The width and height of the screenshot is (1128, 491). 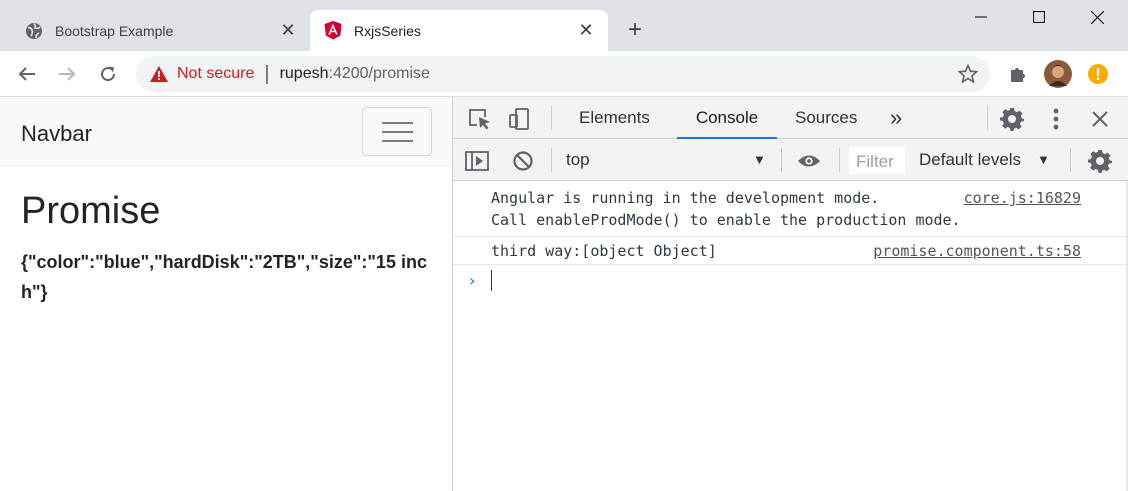 I want to click on navbar-brand: Navbar, so click(x=56, y=134).